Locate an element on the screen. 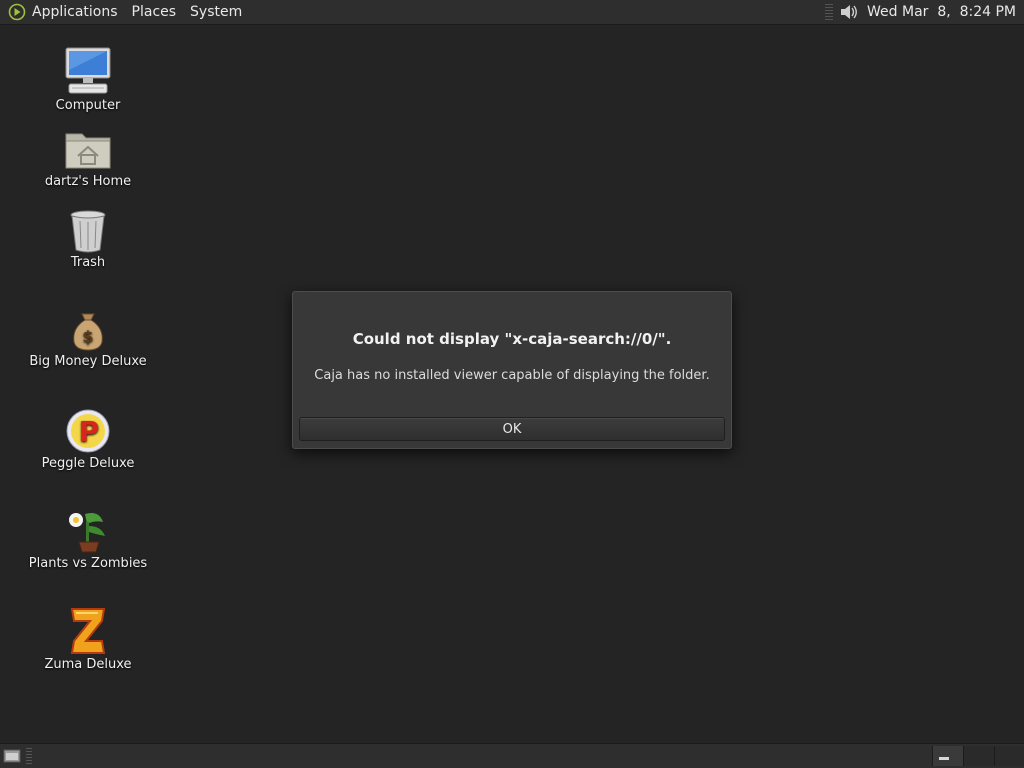 This screenshot has width=1024, height=768. panel-tray: Wed Mar 8, 8:24 PM is located at coordinates (924, 12).